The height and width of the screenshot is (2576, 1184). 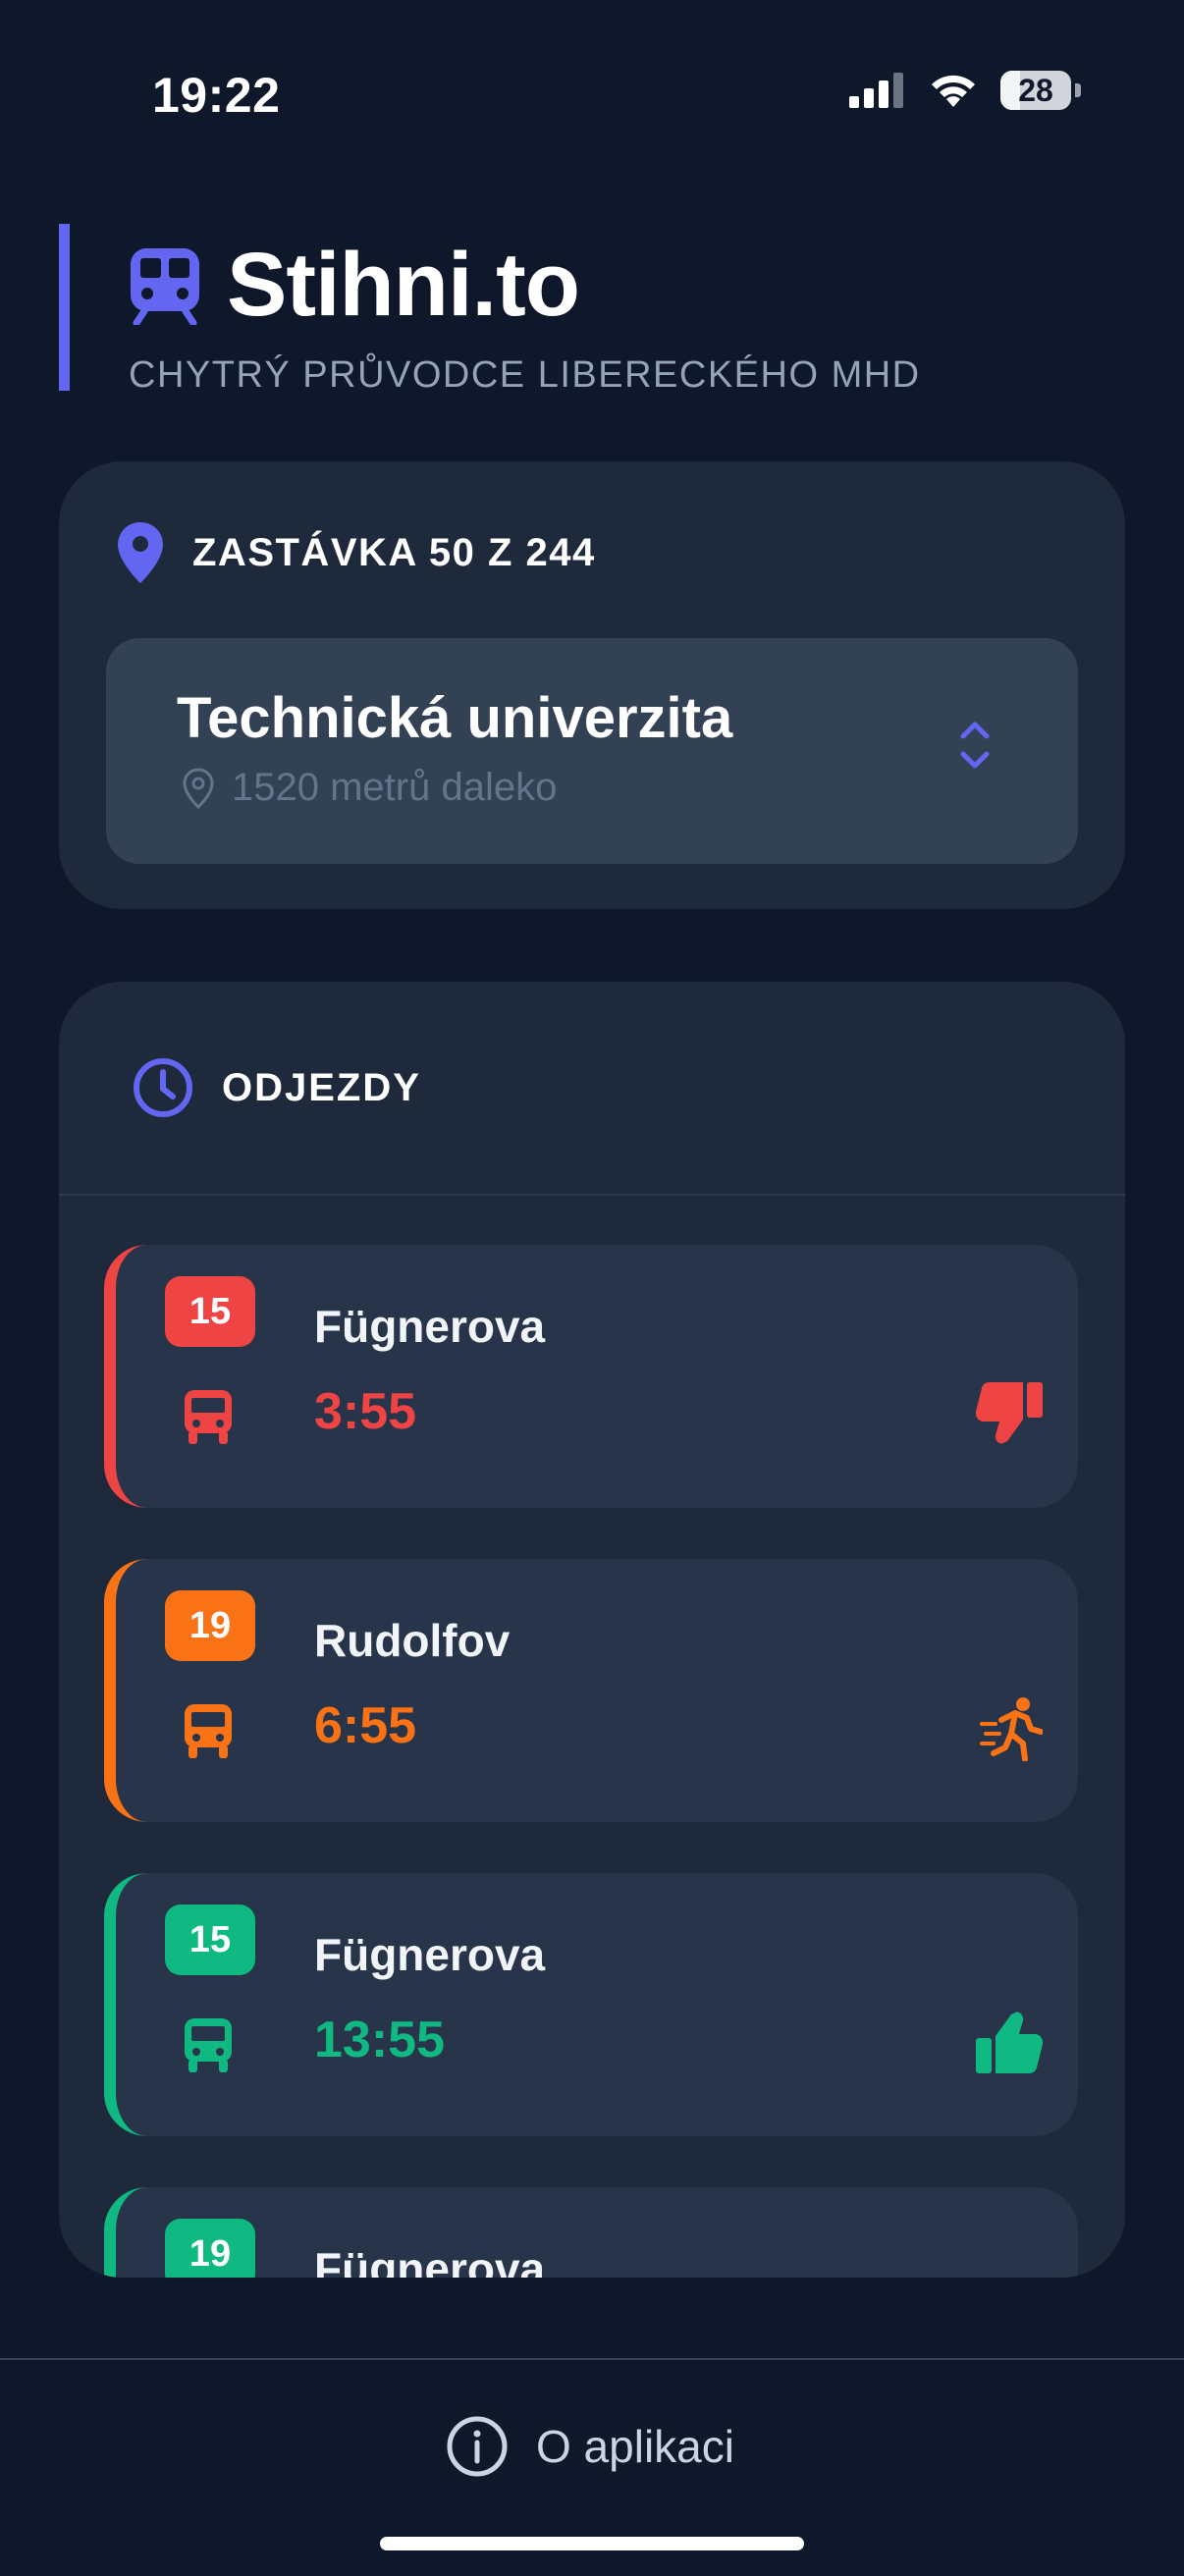 I want to click on app-title: Stihni.to, so click(x=403, y=285).